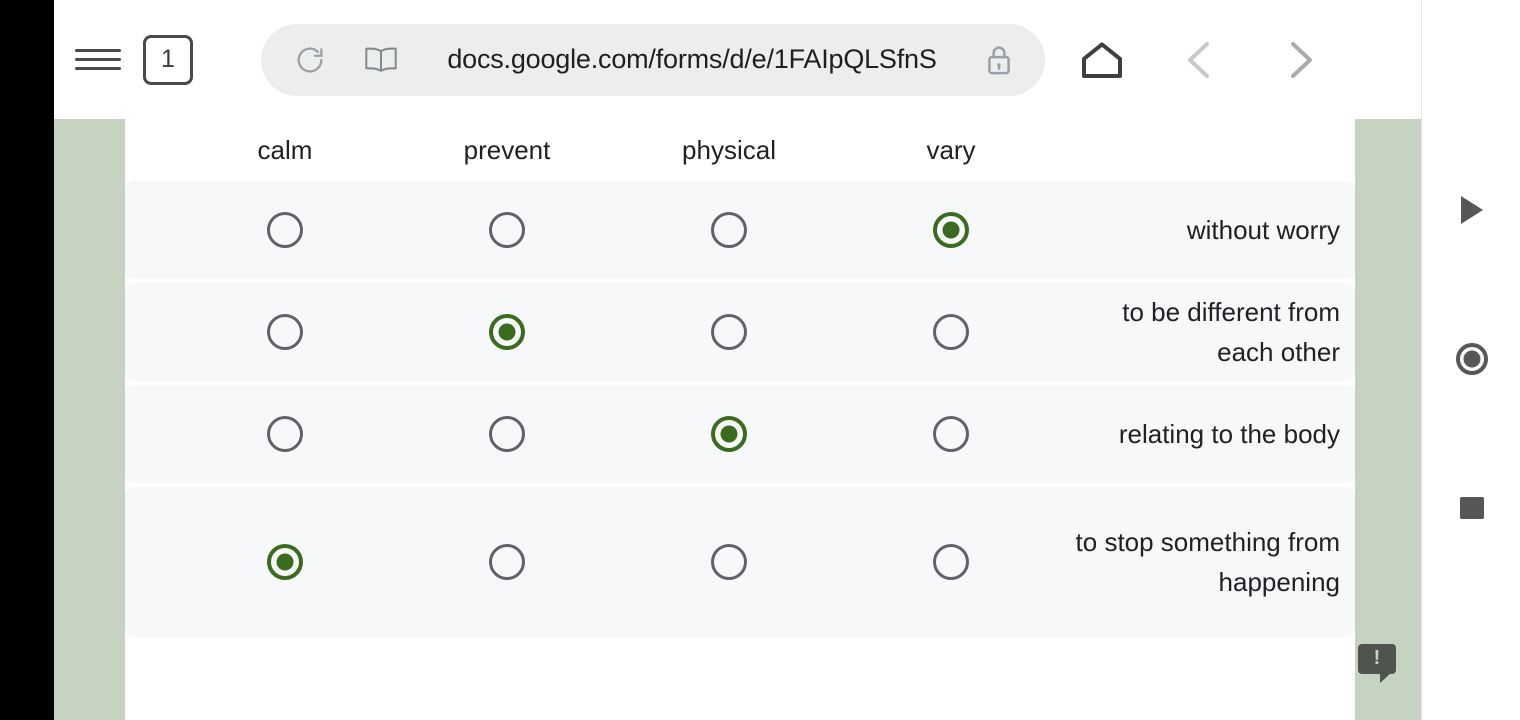  Describe the element at coordinates (507, 149) in the screenshot. I see `column-header-prevent: prevent` at that location.